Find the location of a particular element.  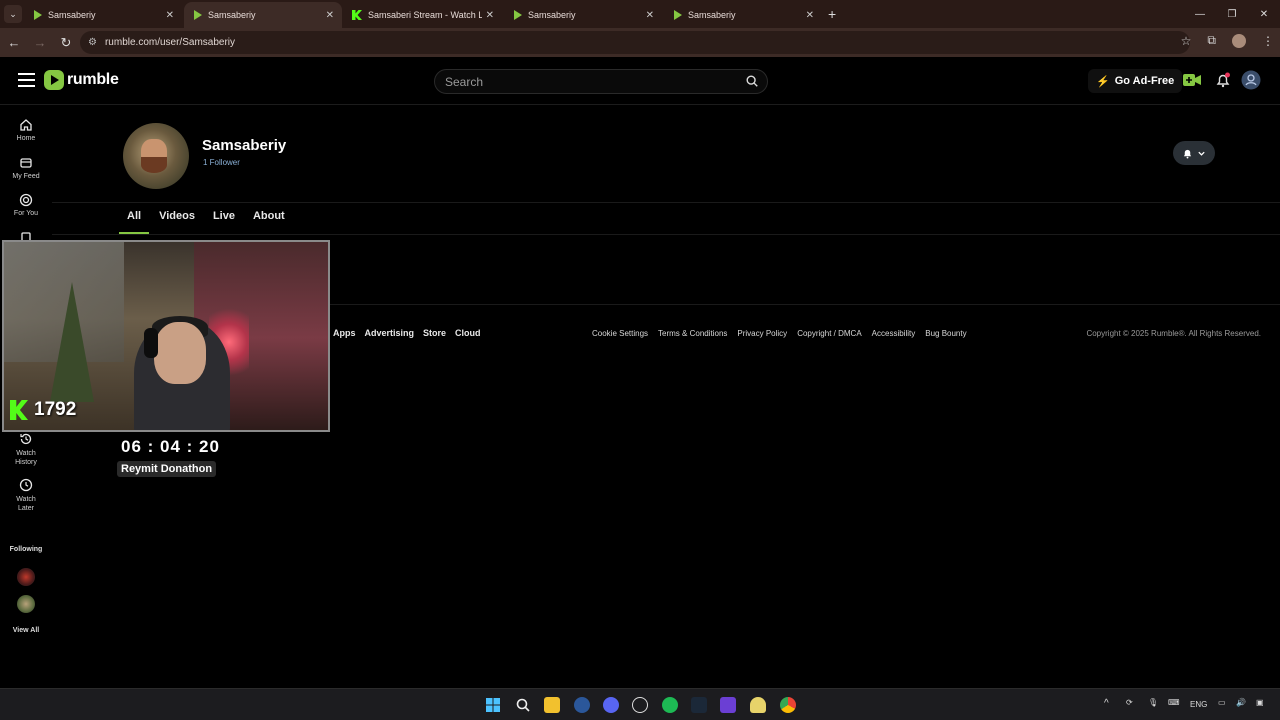

profile-avatar is located at coordinates (1239, 40).